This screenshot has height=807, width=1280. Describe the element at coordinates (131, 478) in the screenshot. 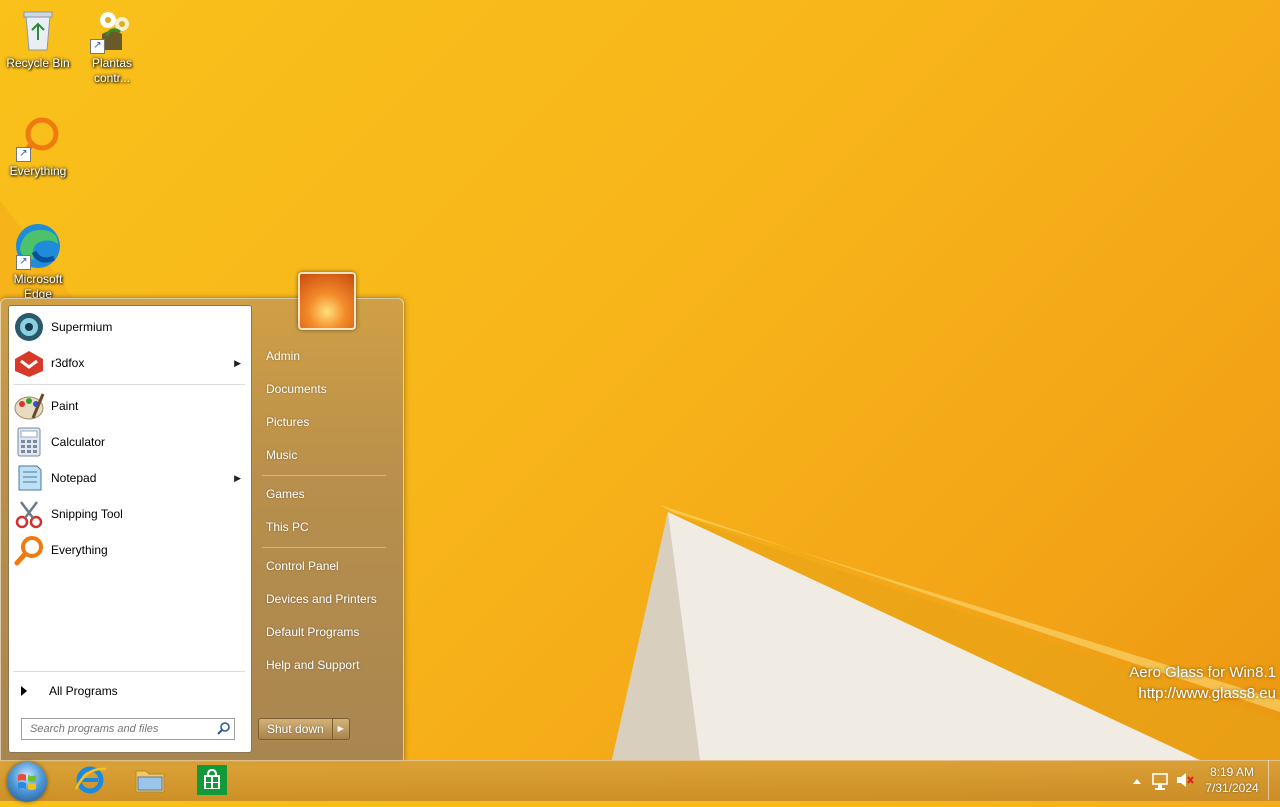

I see `start-item-notepad: Notepad ▶` at that location.